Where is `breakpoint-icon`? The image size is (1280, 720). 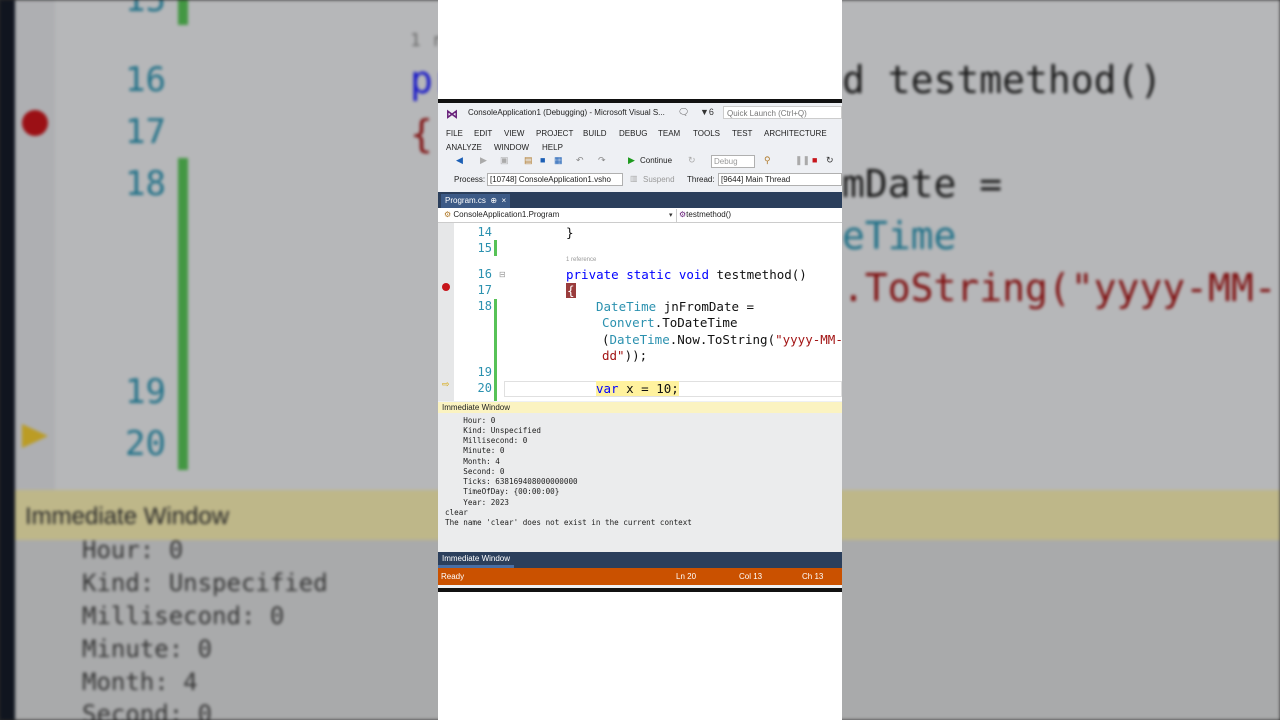 breakpoint-icon is located at coordinates (446, 287).